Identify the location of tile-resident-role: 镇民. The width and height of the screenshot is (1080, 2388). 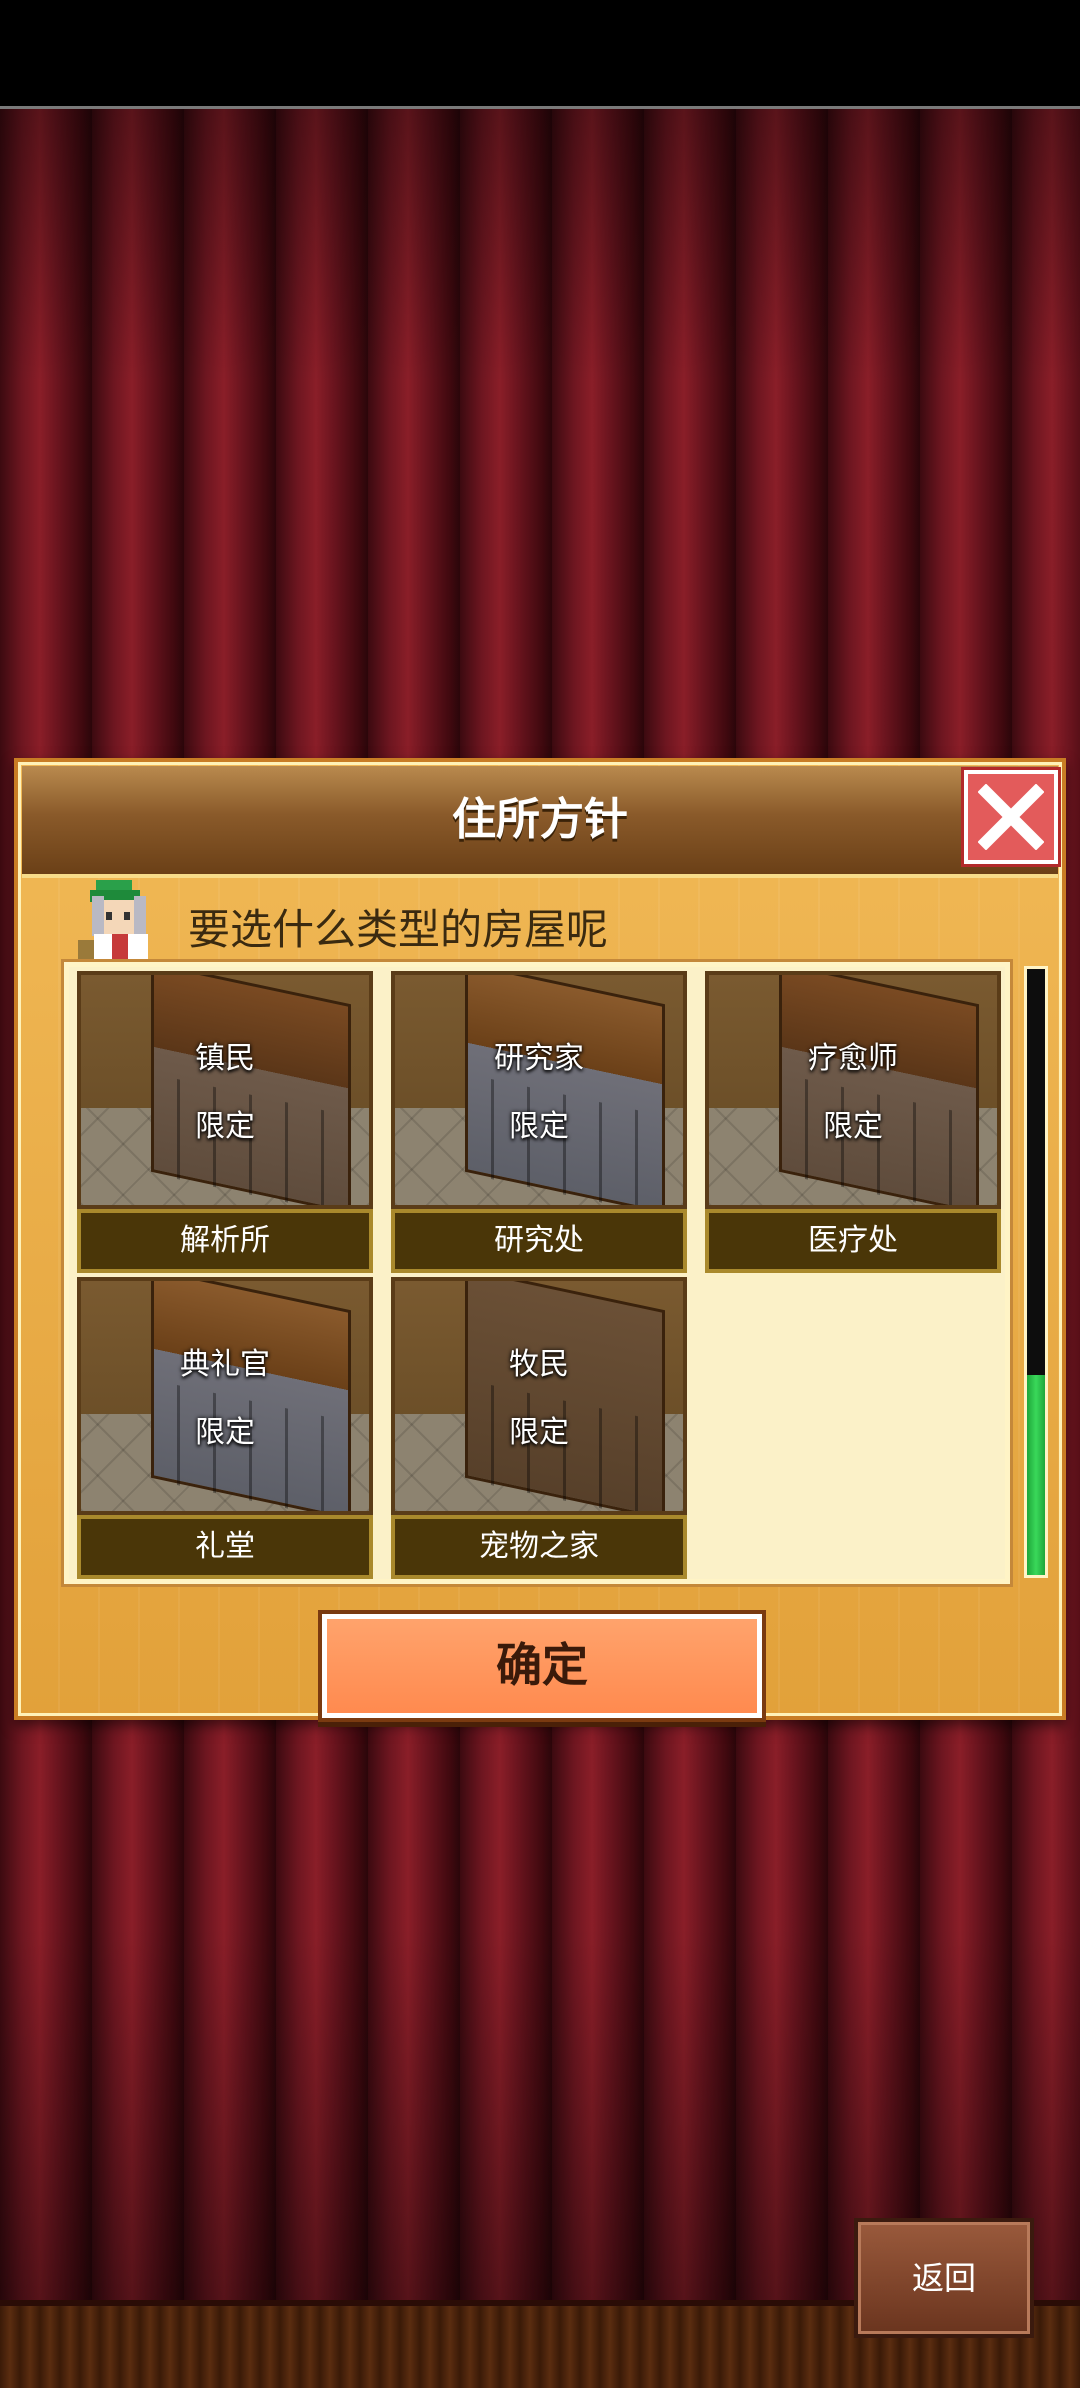
(225, 1058).